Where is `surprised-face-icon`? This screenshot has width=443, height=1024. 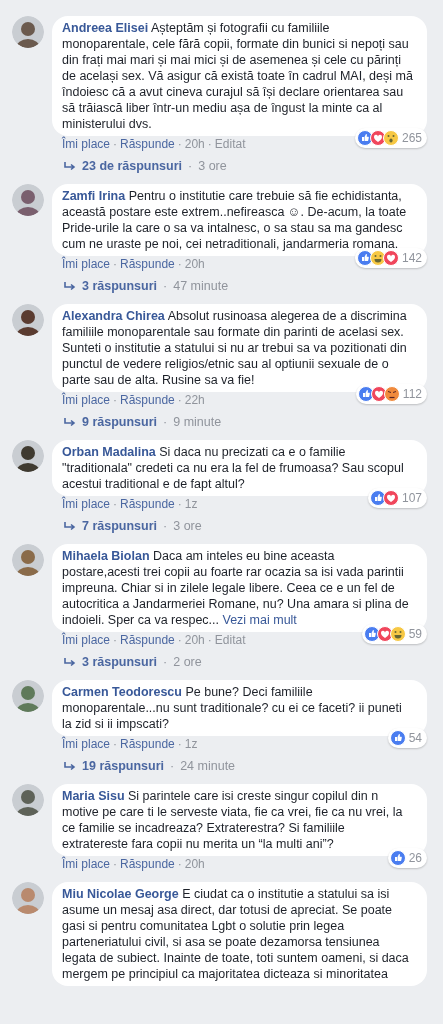 surprised-face-icon is located at coordinates (390, 138).